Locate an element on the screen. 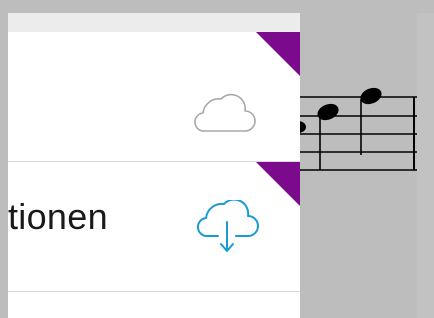 This screenshot has width=434, height=318. window-edge is located at coordinates (425, 165).